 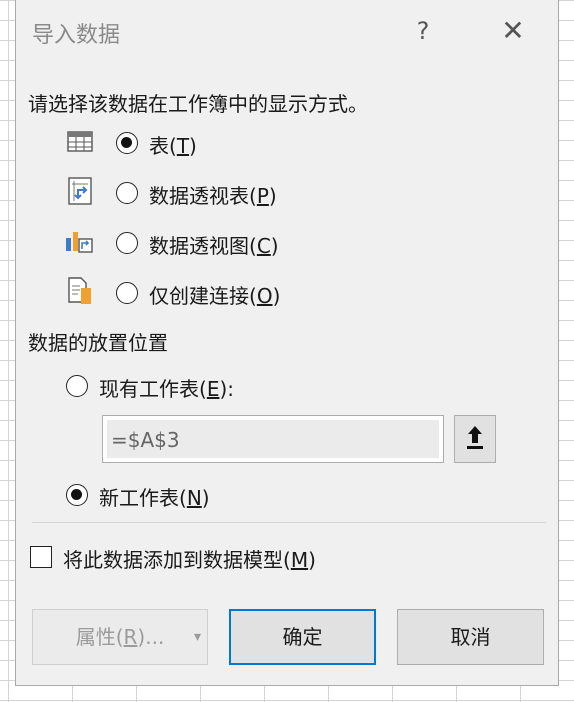 I want to click on connection-only-icon, so click(x=80, y=291).